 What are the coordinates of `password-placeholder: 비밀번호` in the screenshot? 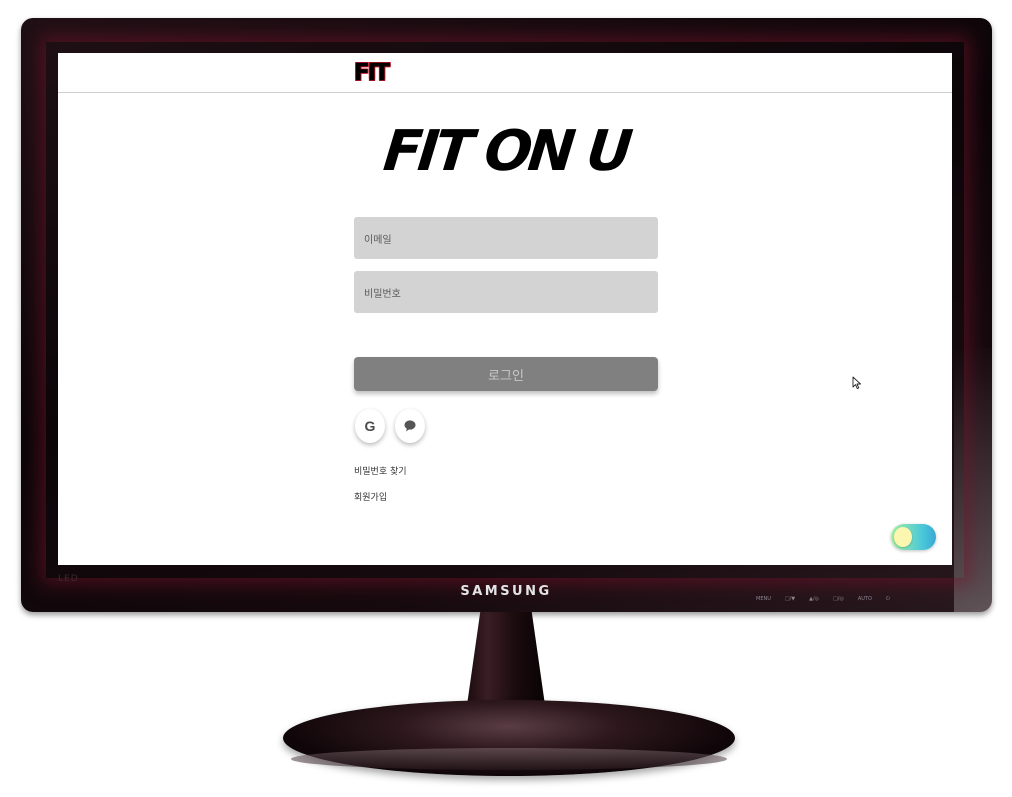 It's located at (382, 294).